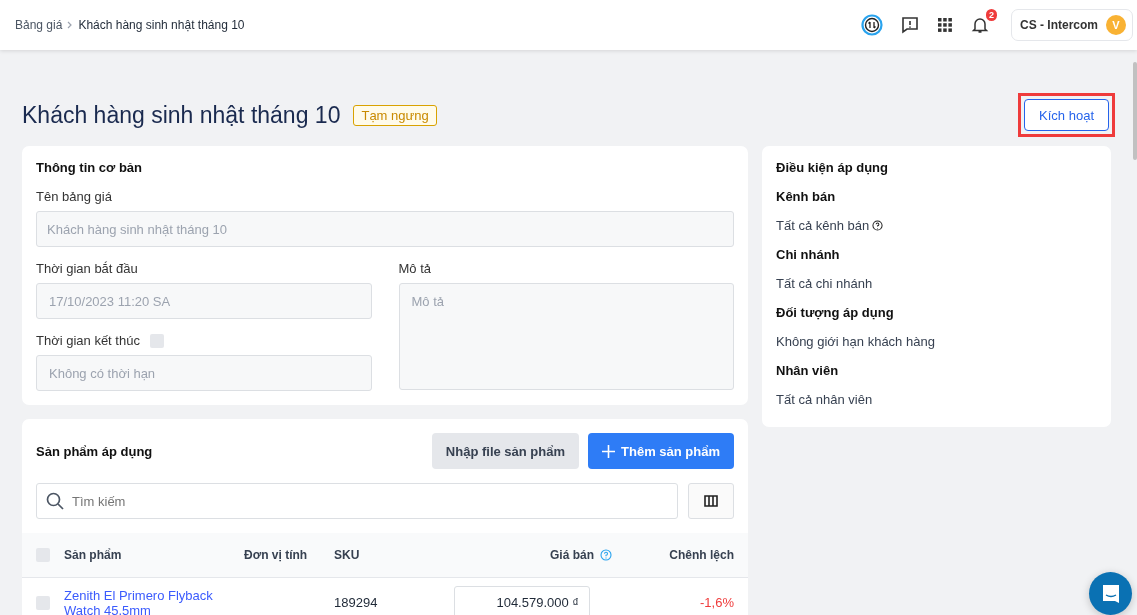  I want to click on feedback-icon, so click(910, 25).